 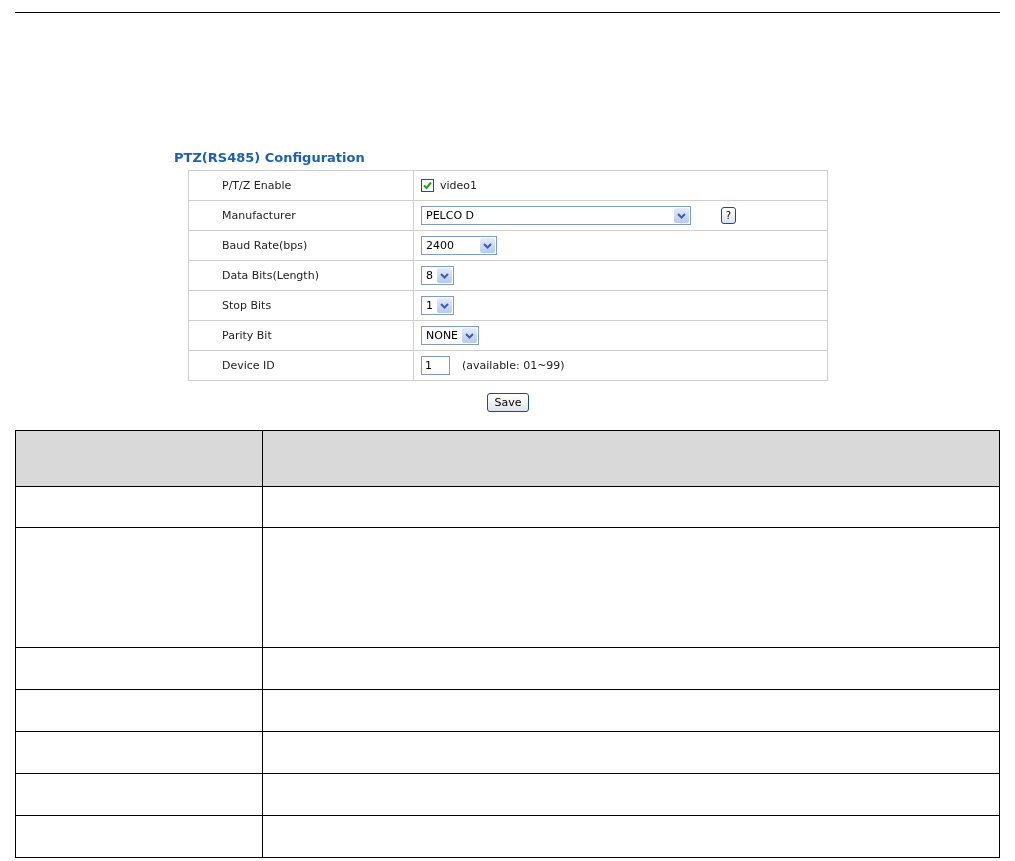 I want to click on save-button: Save, so click(x=508, y=402).